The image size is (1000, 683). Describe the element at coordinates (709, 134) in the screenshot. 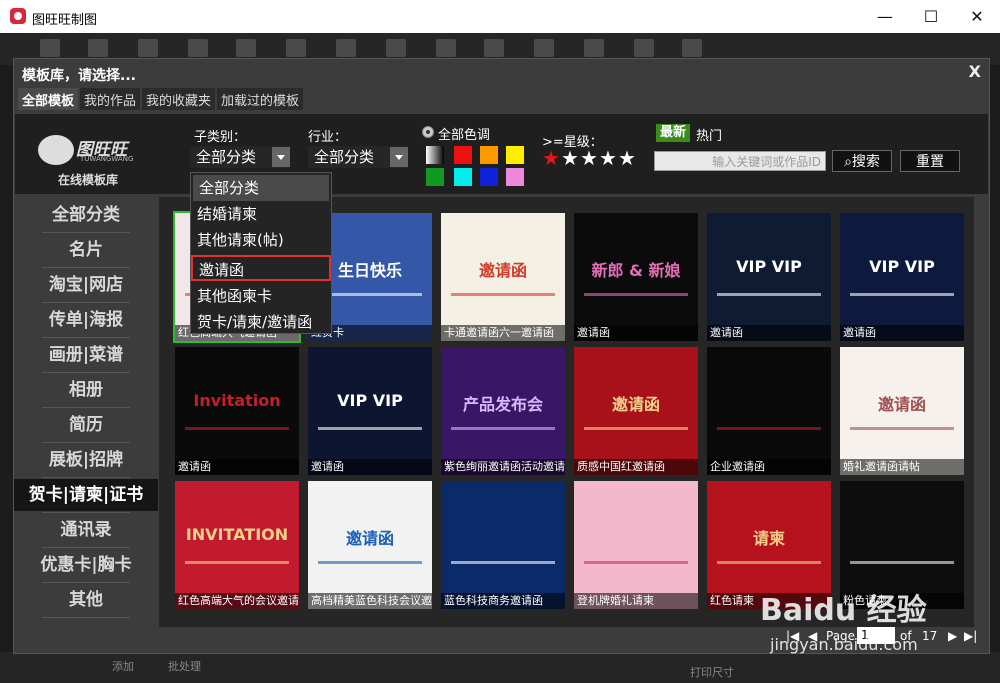

I see `hot-button: 热门` at that location.